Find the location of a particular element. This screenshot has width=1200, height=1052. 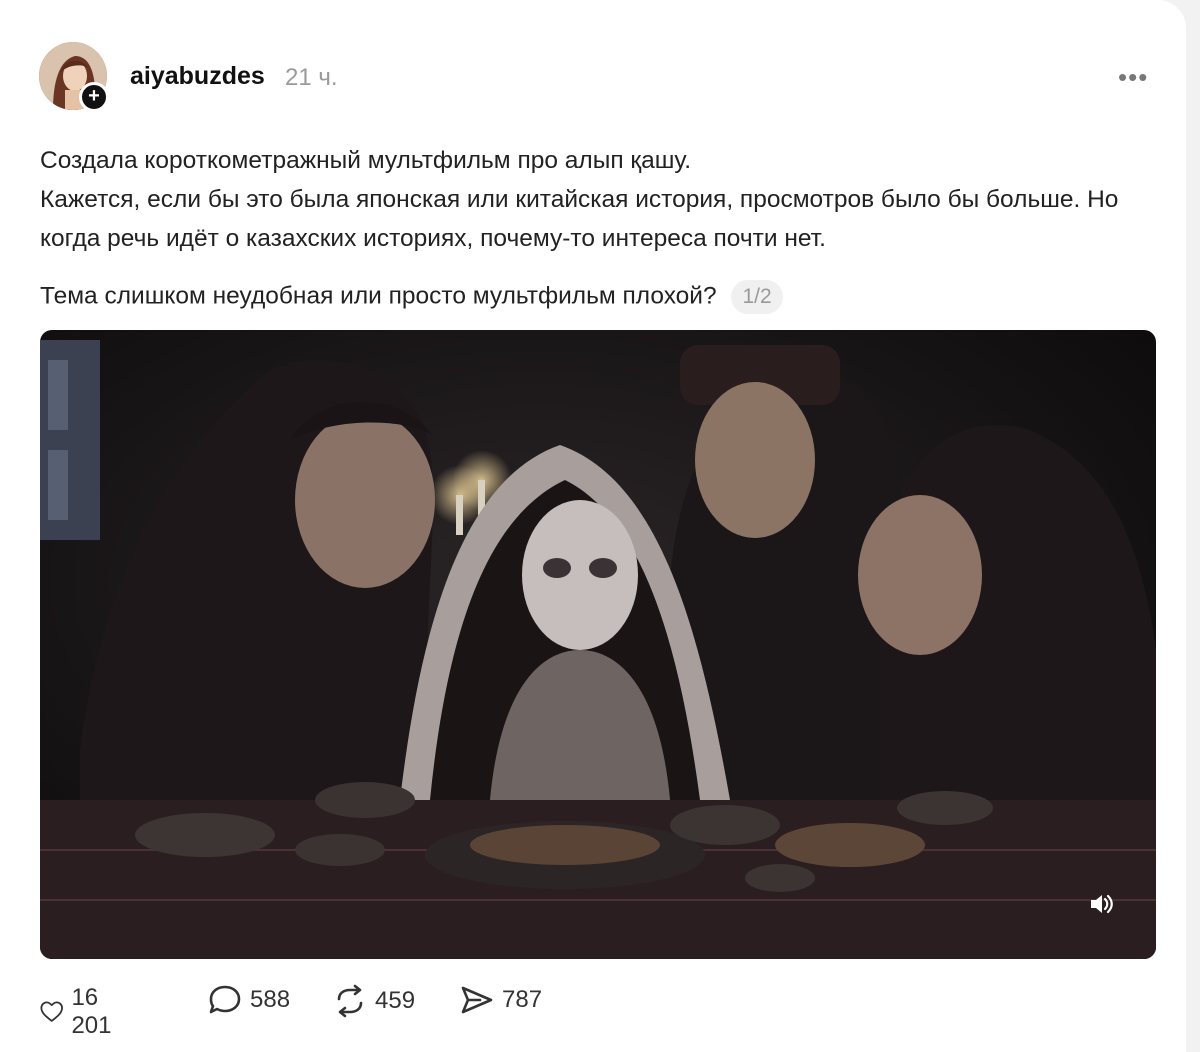

comment-count: 588 is located at coordinates (270, 999).